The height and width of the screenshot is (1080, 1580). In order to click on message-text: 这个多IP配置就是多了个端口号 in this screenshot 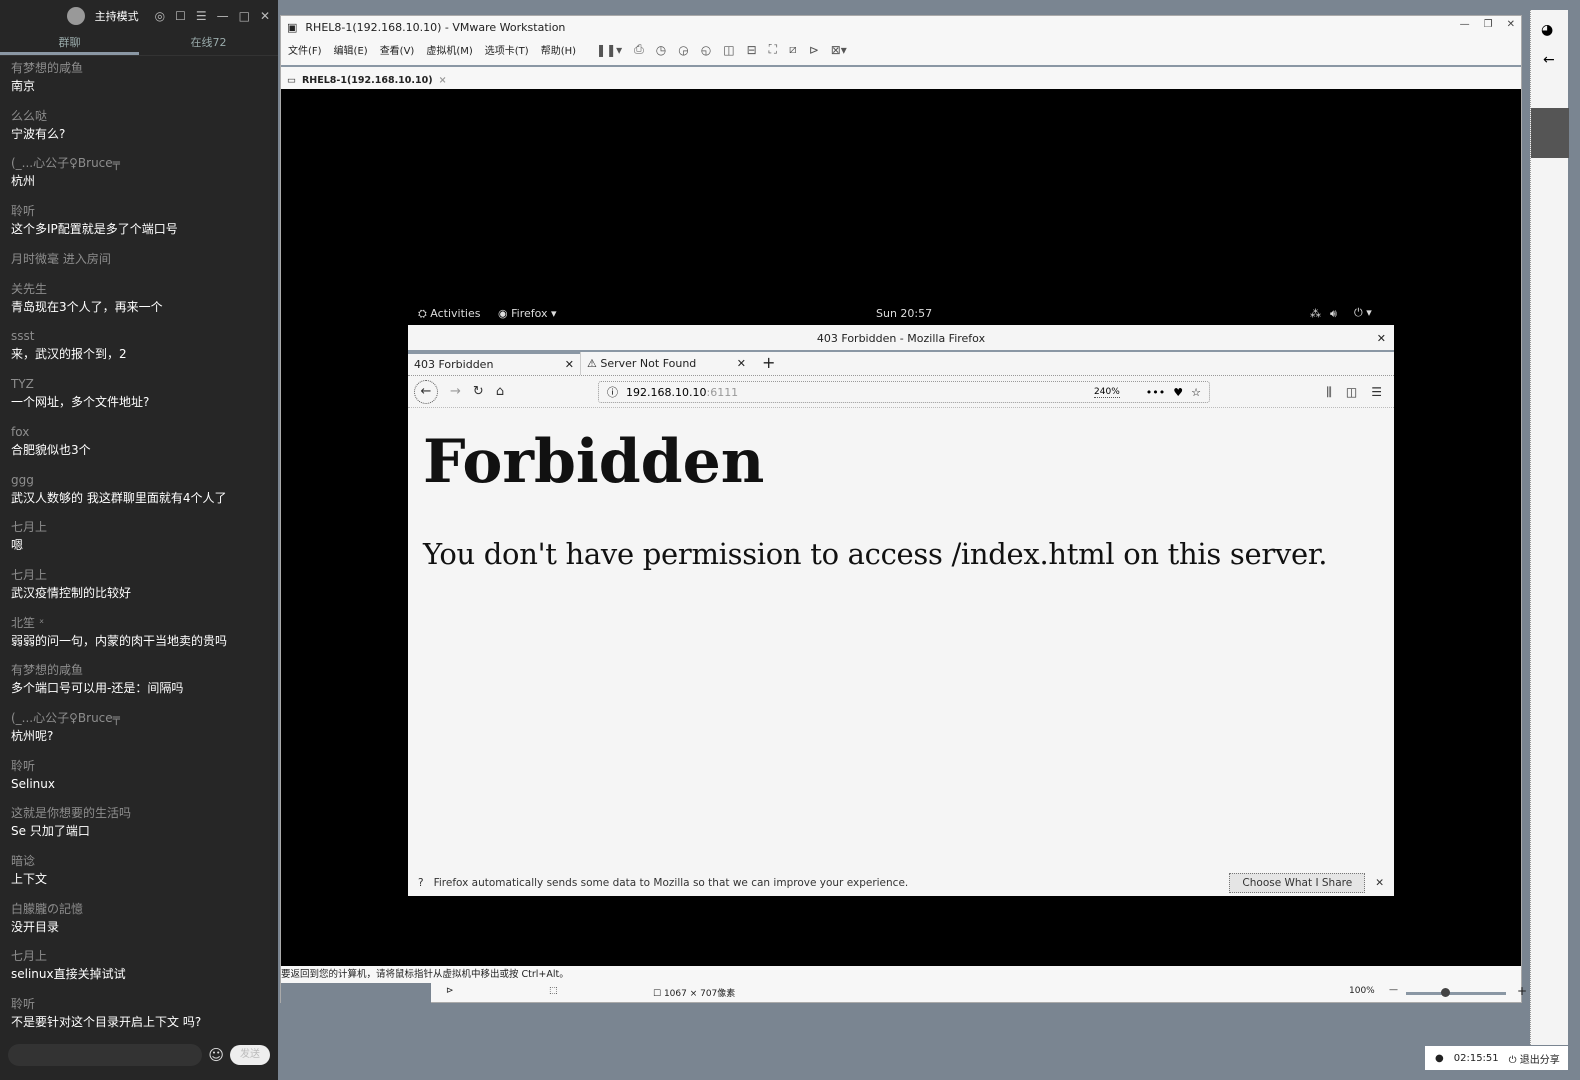, I will do `click(94, 229)`.